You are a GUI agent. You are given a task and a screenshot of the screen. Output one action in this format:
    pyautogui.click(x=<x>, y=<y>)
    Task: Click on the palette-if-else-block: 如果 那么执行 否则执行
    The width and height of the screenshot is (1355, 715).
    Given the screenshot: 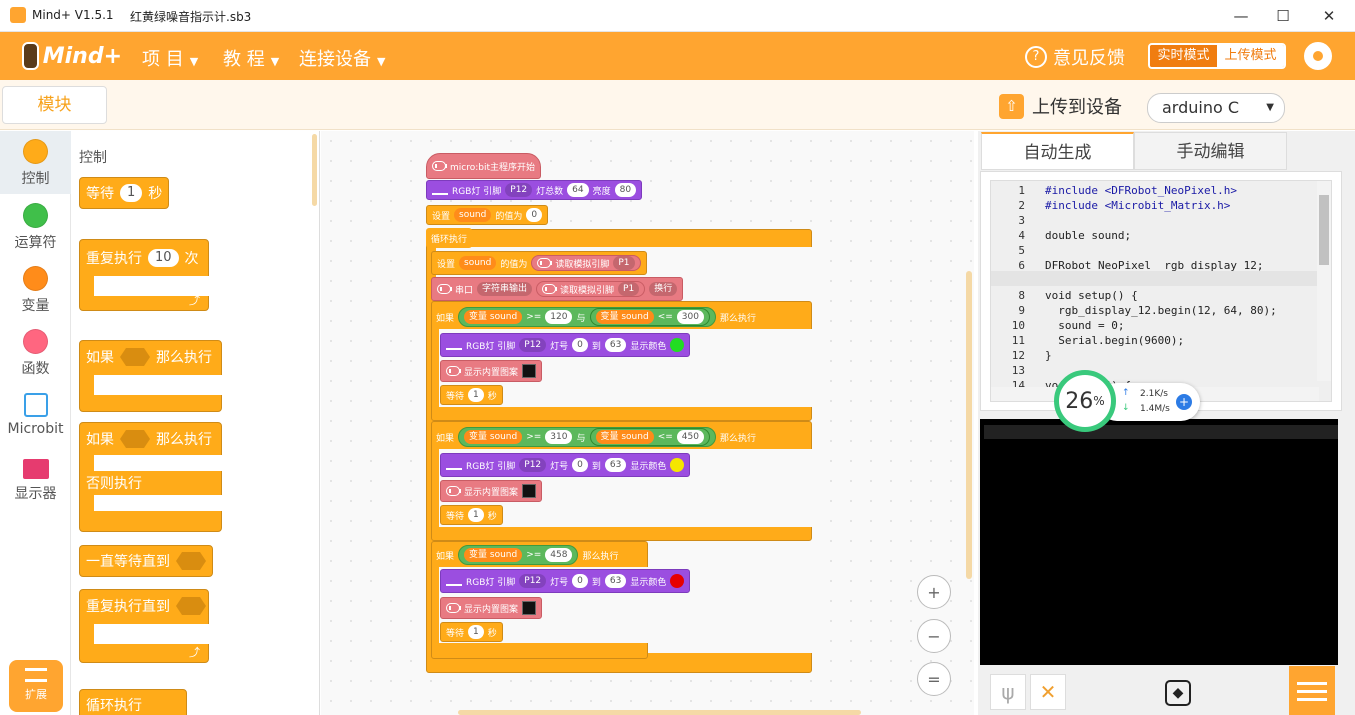 What is the action you would take?
    pyautogui.click(x=151, y=477)
    